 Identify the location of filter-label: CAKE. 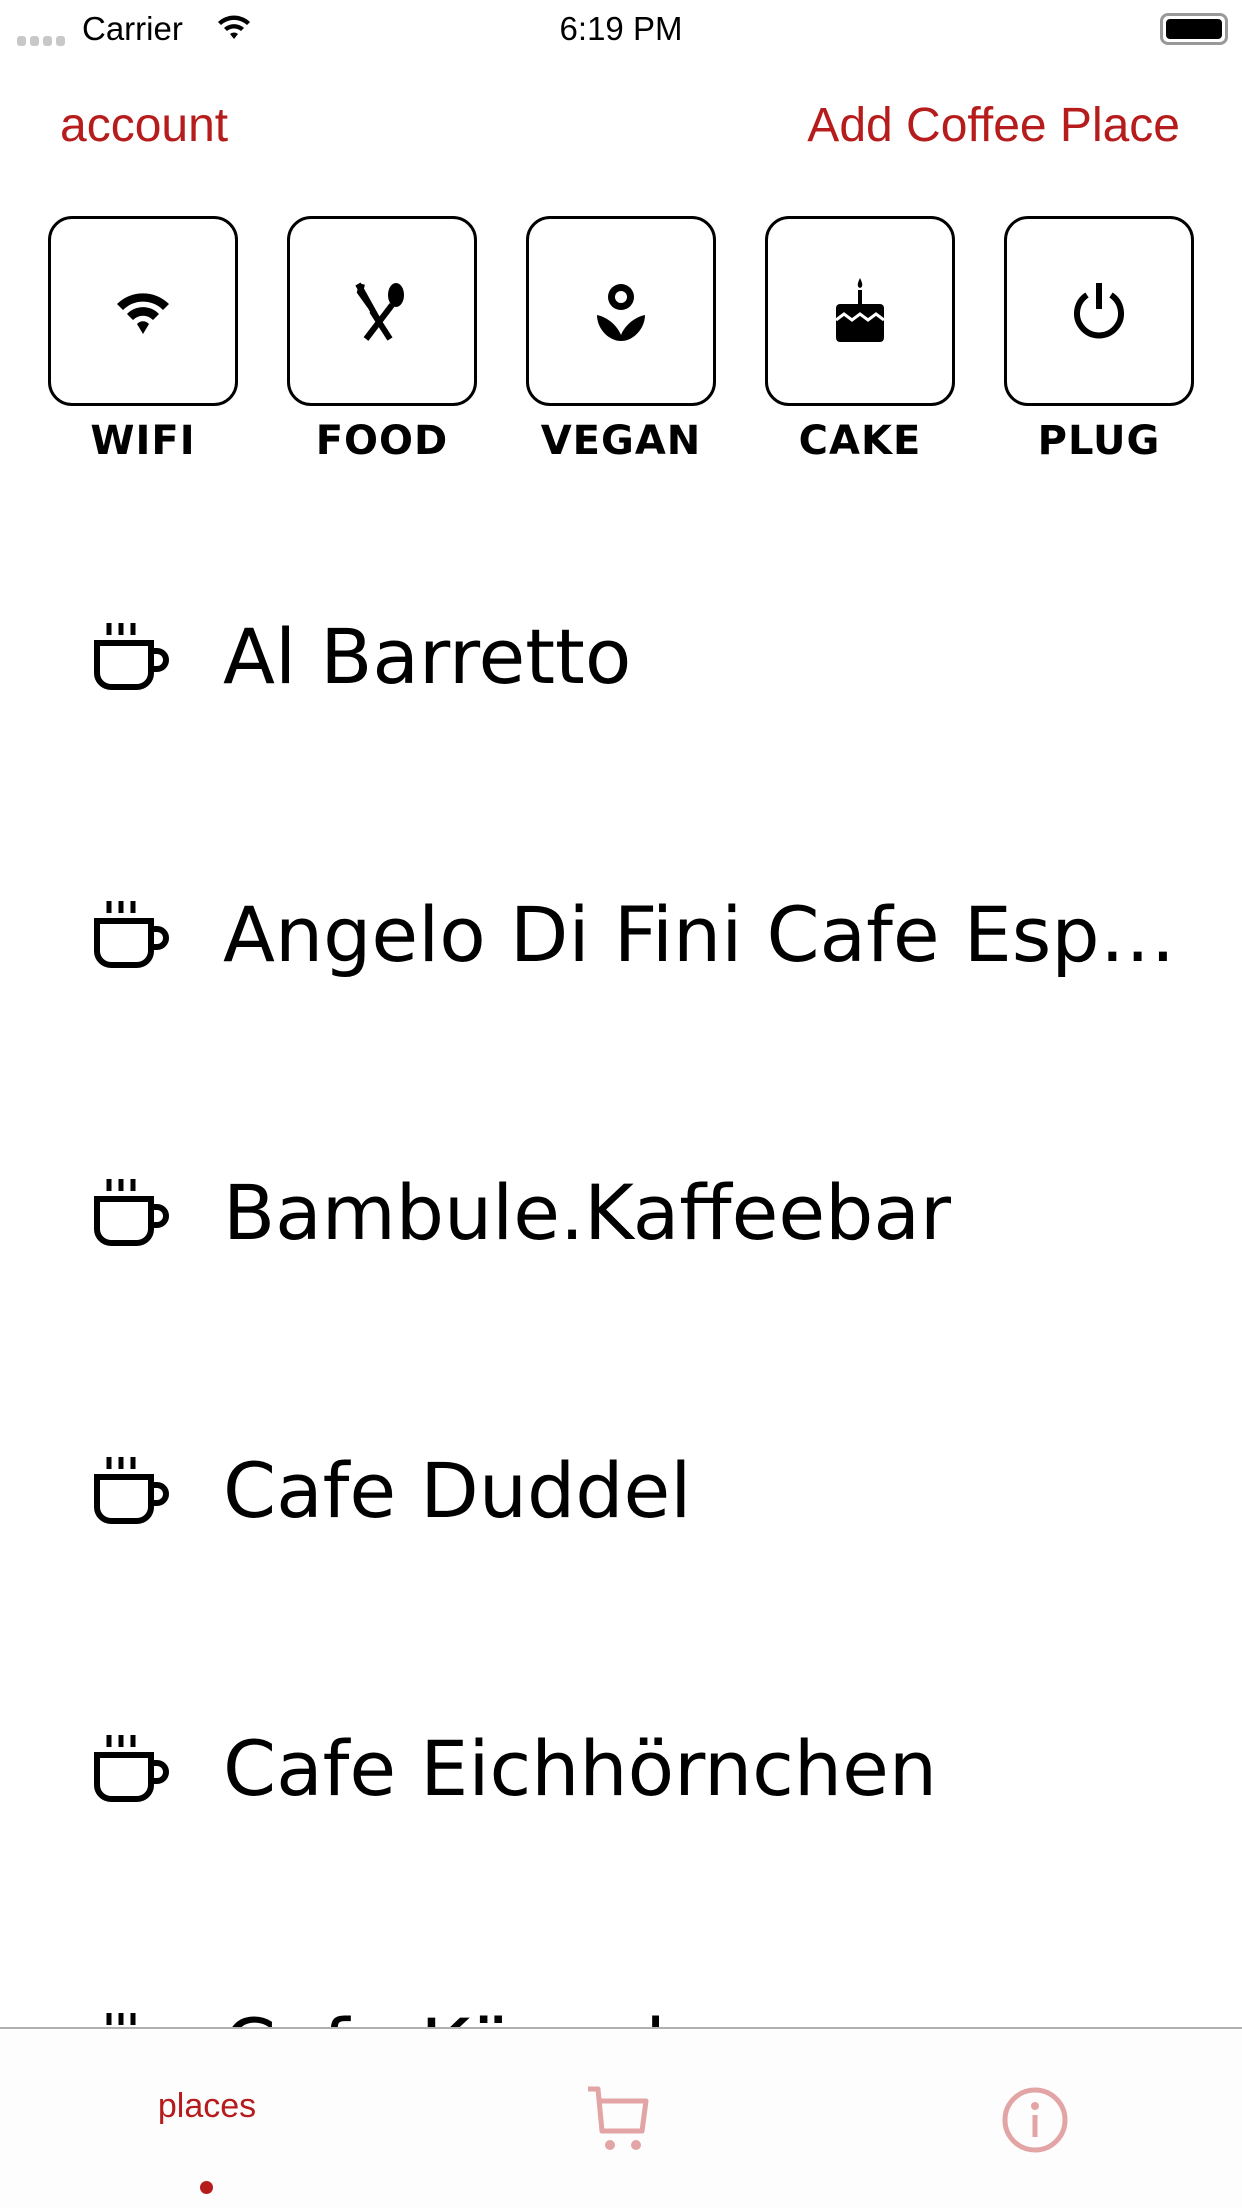
(860, 441).